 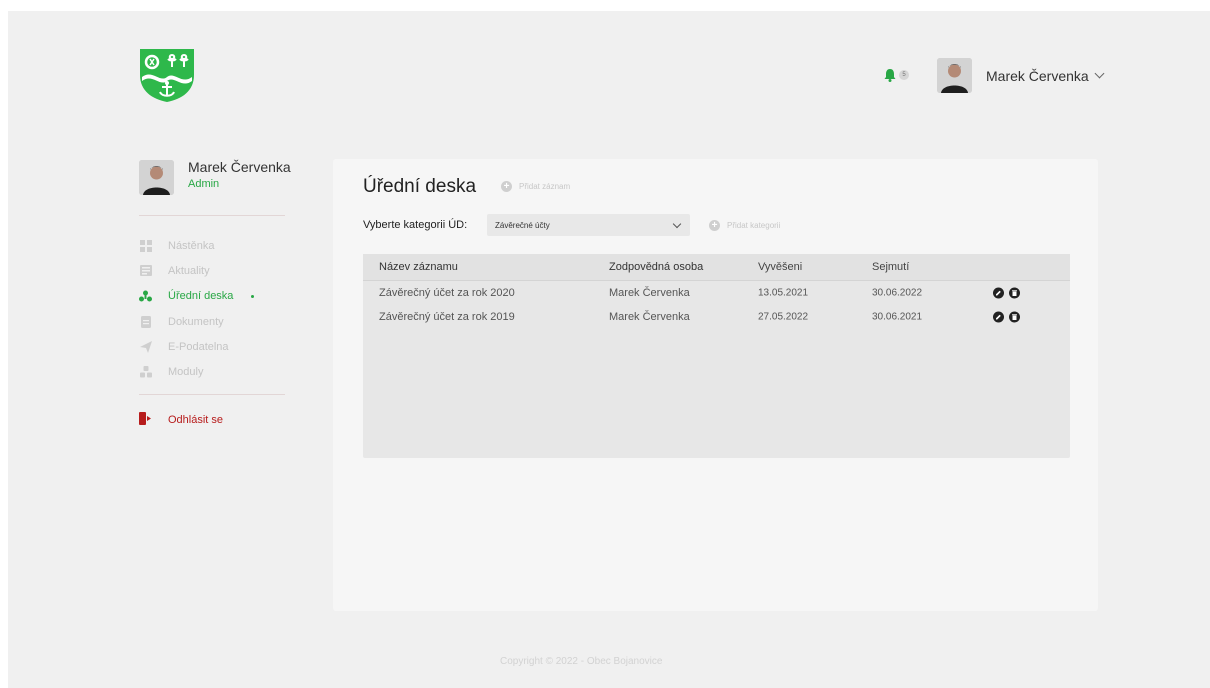 I want to click on category-label: Vyberte kategorii ÚD:, so click(x=415, y=225).